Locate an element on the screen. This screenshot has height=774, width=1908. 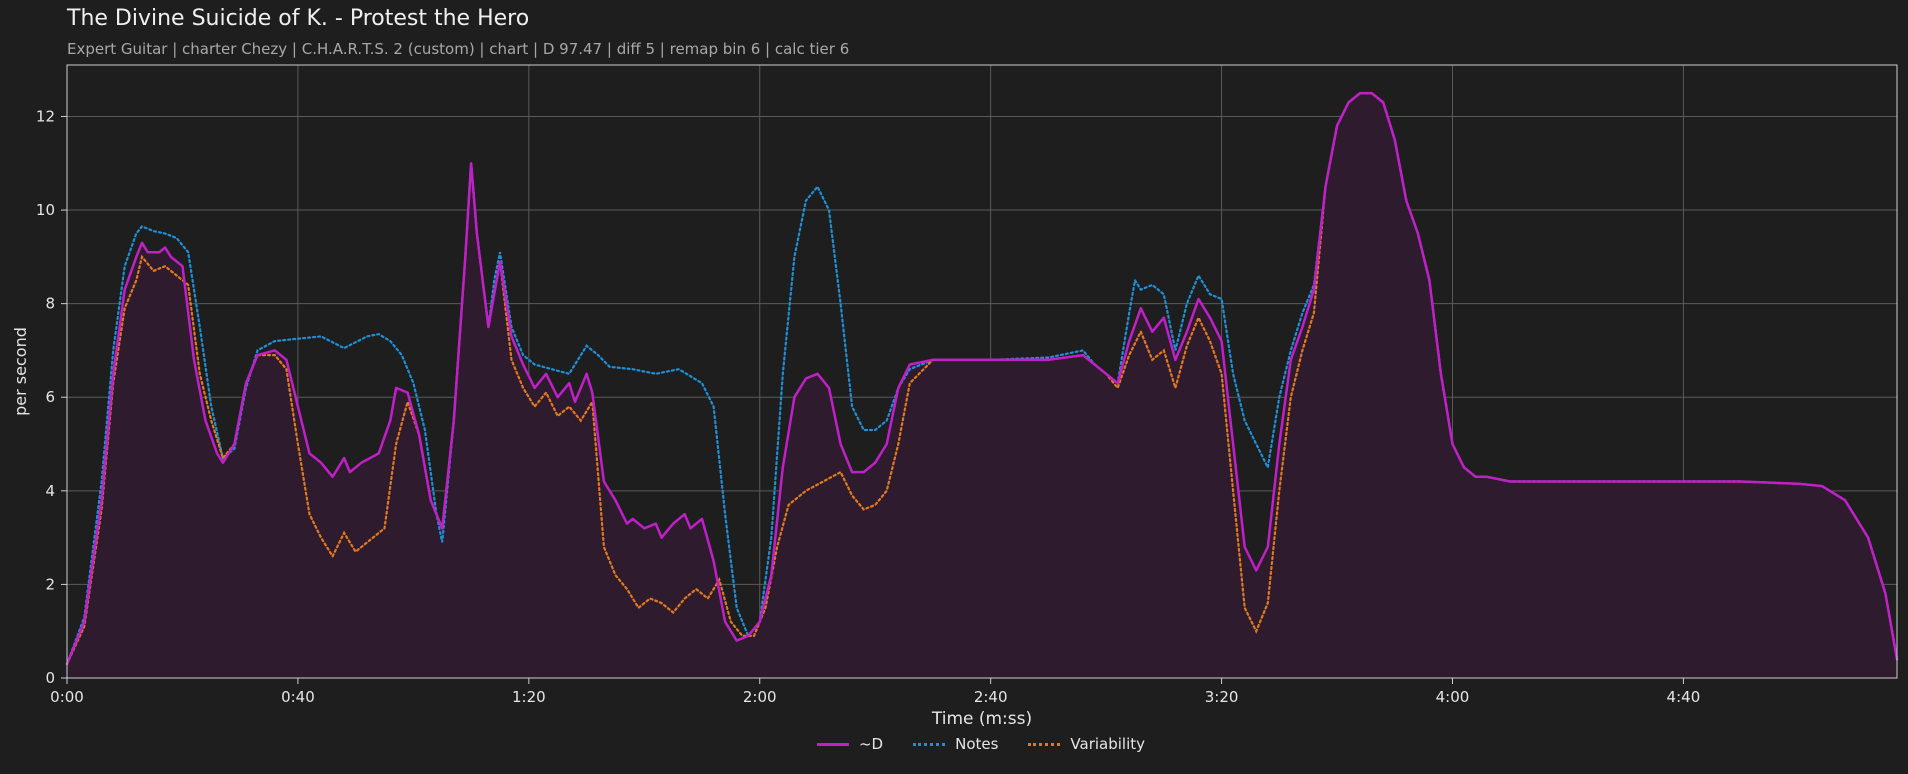
legend-item-variability: Variability is located at coordinates (1086, 744).